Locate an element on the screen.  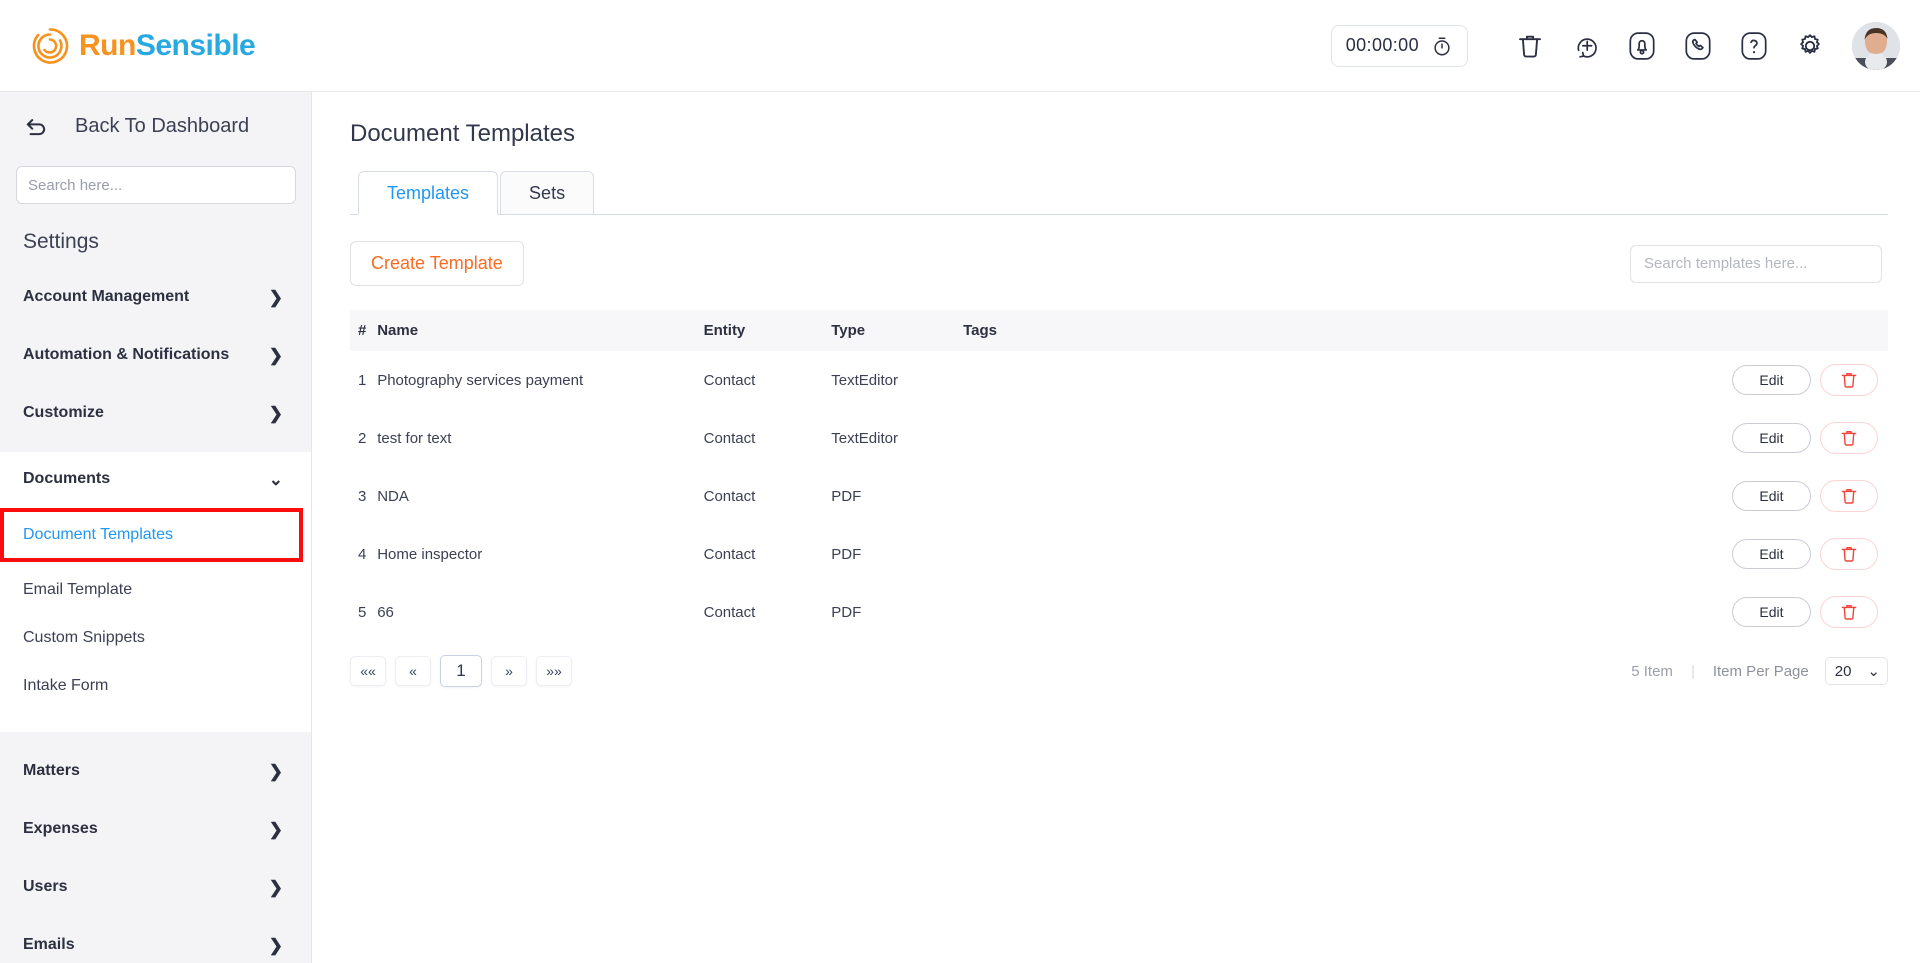
items-per-page-select: 20 ⌄ is located at coordinates (1856, 671).